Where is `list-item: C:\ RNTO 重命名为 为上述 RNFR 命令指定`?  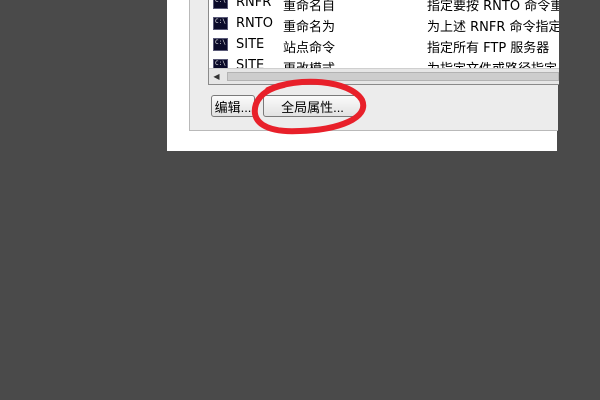
list-item: C:\ RNTO 重命名为 为上述 RNFR 命令指定 is located at coordinates (384, 24).